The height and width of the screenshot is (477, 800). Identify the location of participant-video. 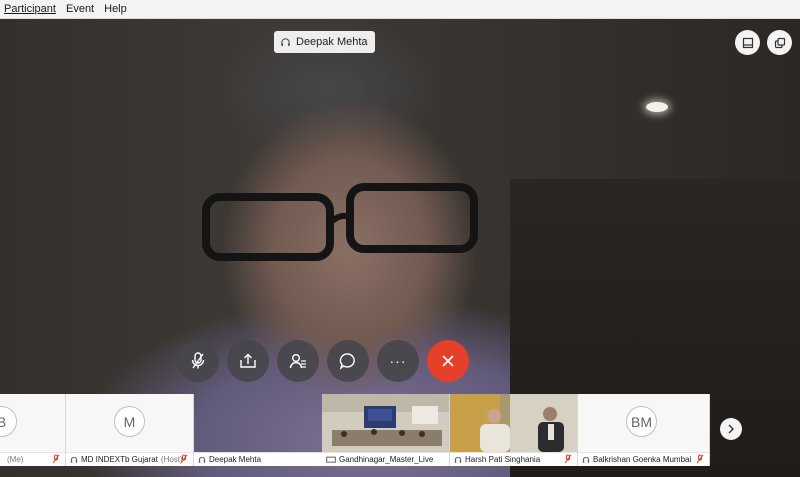
(513, 423).